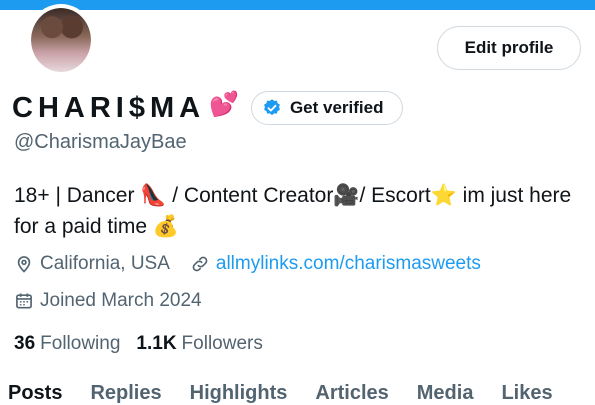 This screenshot has width=595, height=405. I want to click on display-name: CHARI$MA, so click(109, 107).